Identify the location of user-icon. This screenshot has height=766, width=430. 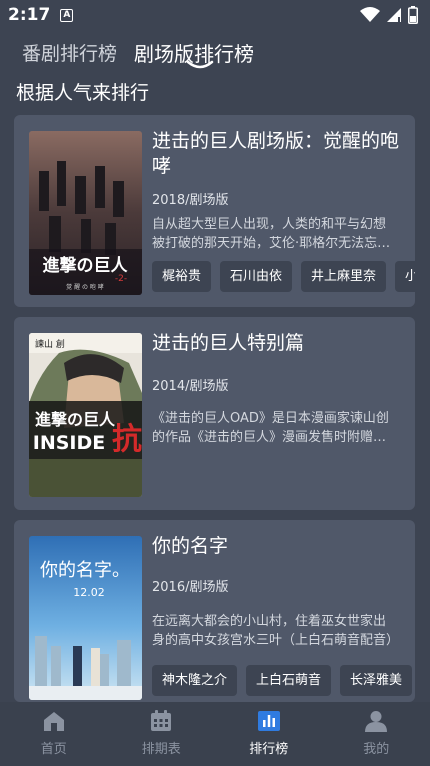
(376, 721).